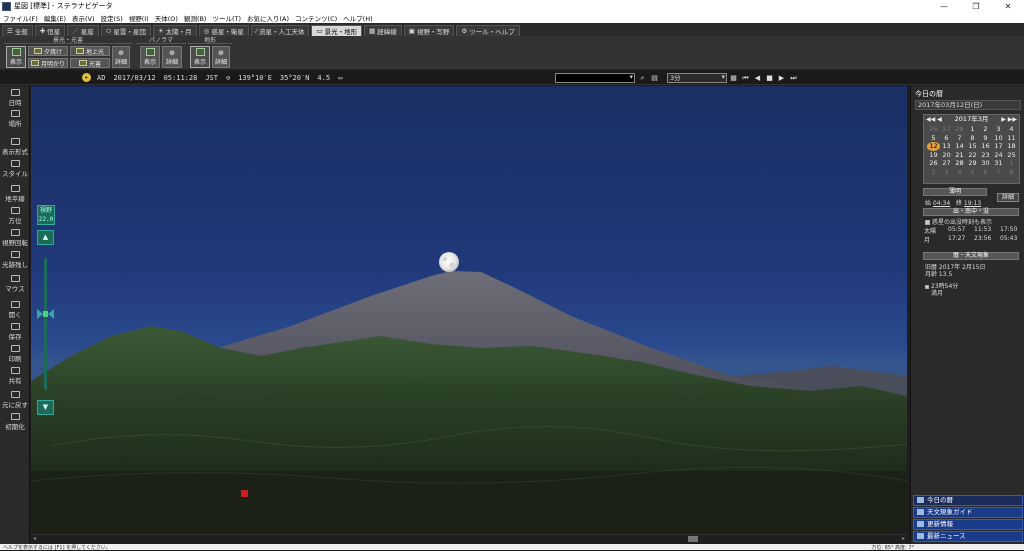 This screenshot has width=1024, height=551. I want to click on datetime-button: 日時, so click(15, 98).